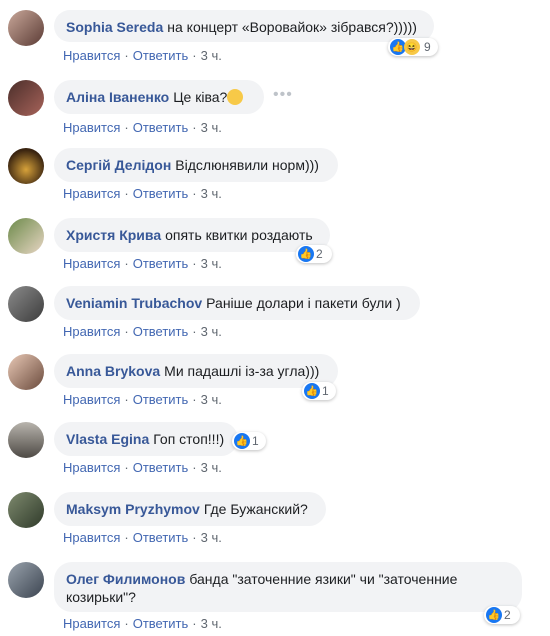  What do you see at coordinates (189, 439) in the screenshot?
I see `comment-text: Гоп стоп!!!)` at bounding box center [189, 439].